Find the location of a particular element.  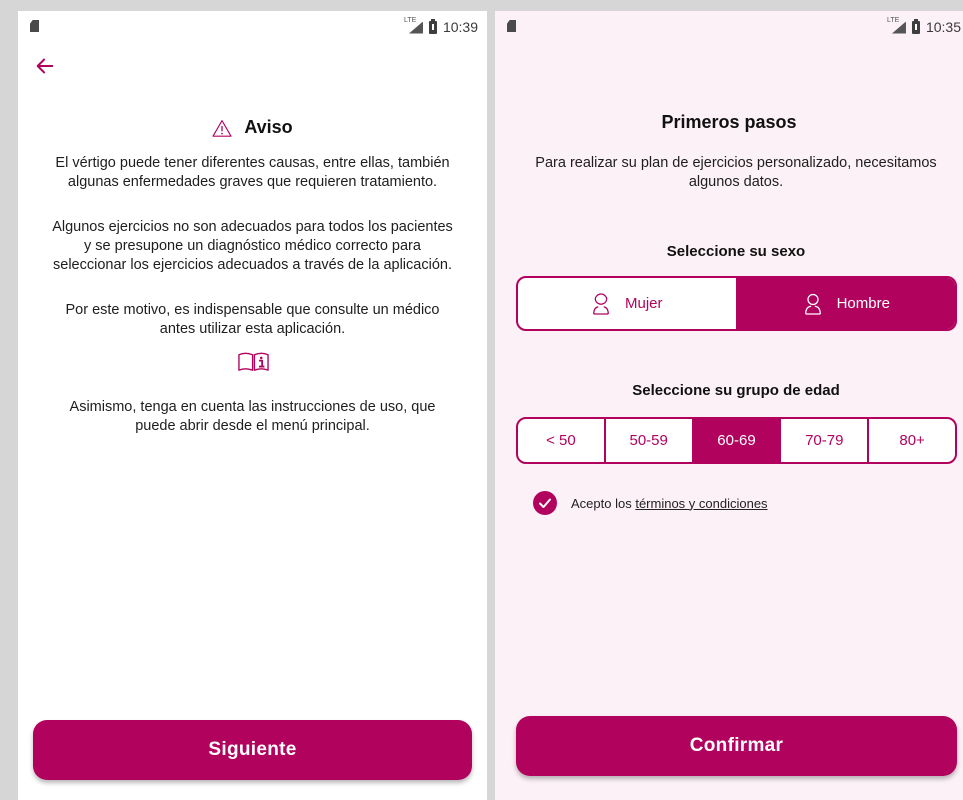

age-option-under-50: < 50 is located at coordinates (562, 440).